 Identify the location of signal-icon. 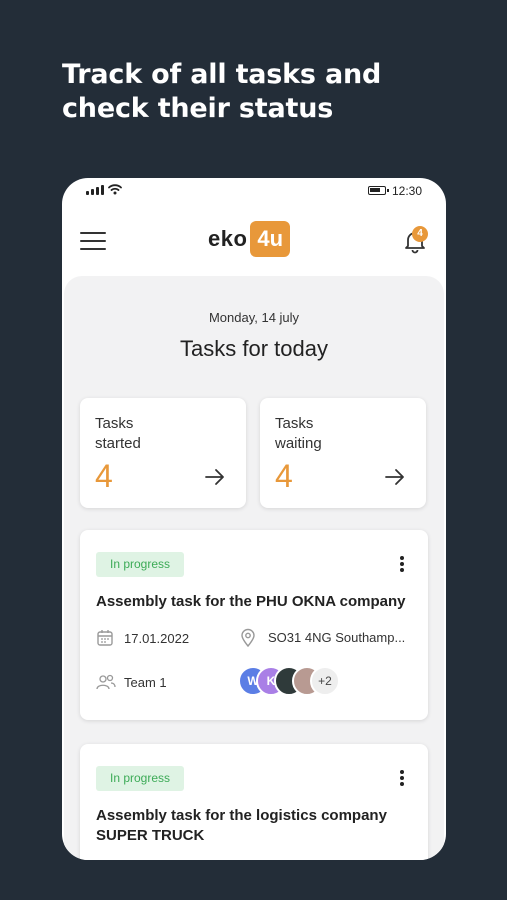
(95, 190).